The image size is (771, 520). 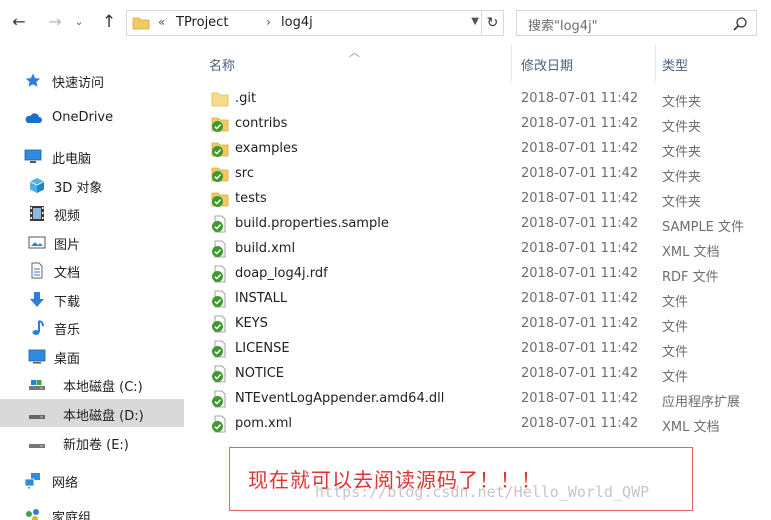 I want to click on address-dropdown-icon: ▼, so click(x=475, y=21).